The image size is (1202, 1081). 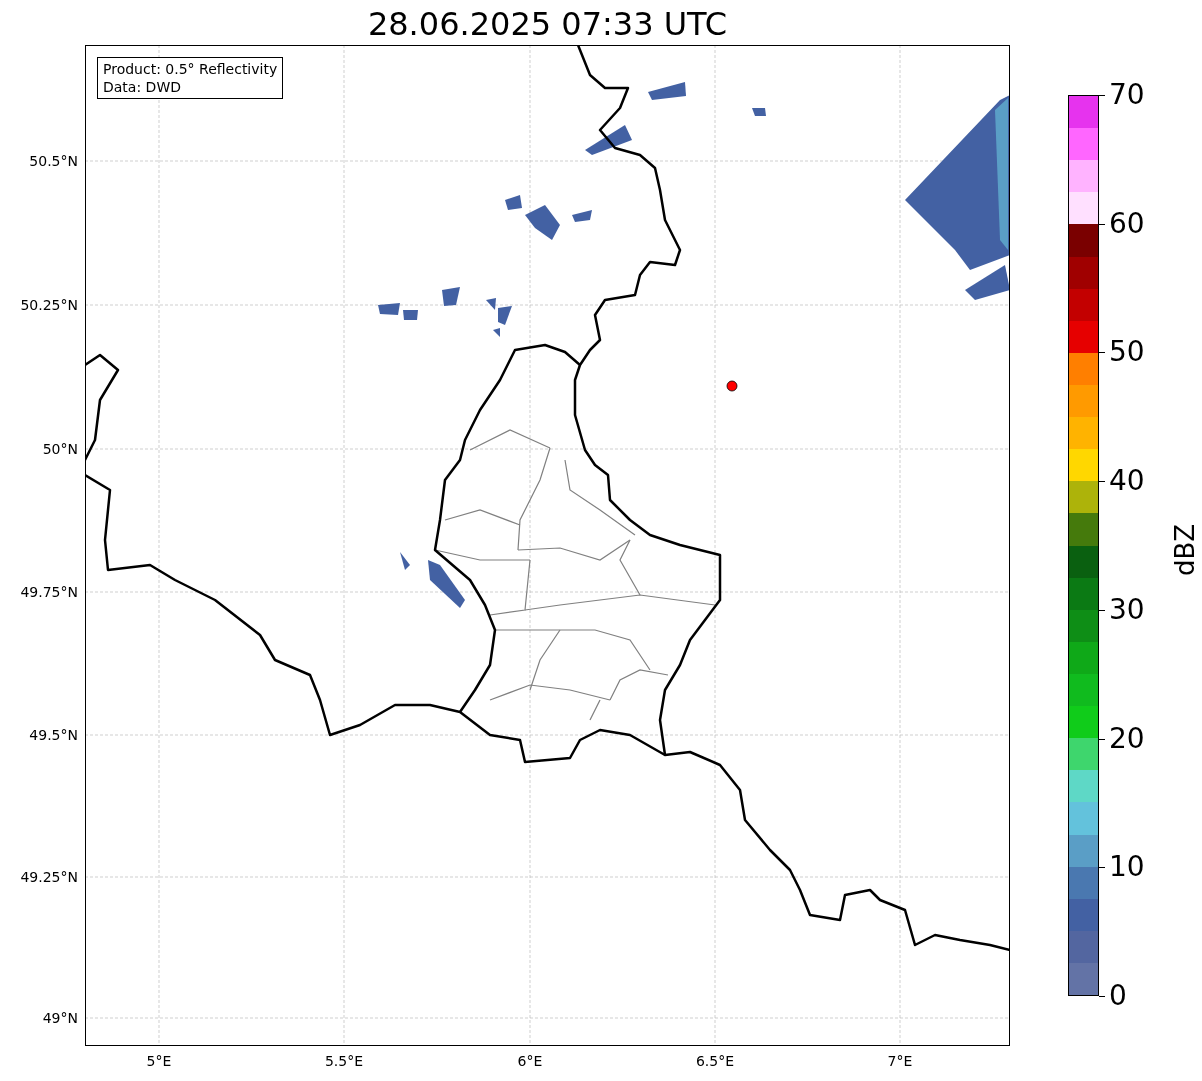 What do you see at coordinates (1127, 352) in the screenshot?
I see `colorbar-tick-label: 50` at bounding box center [1127, 352].